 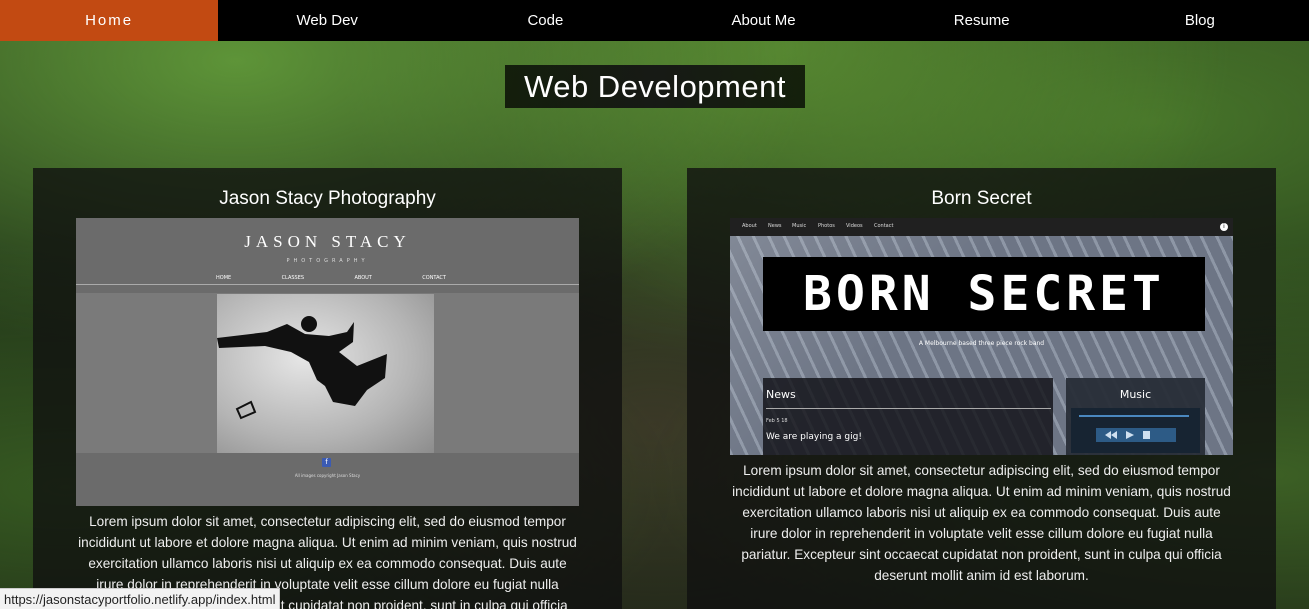 I want to click on preview-menu-item: Contact, so click(x=884, y=226).